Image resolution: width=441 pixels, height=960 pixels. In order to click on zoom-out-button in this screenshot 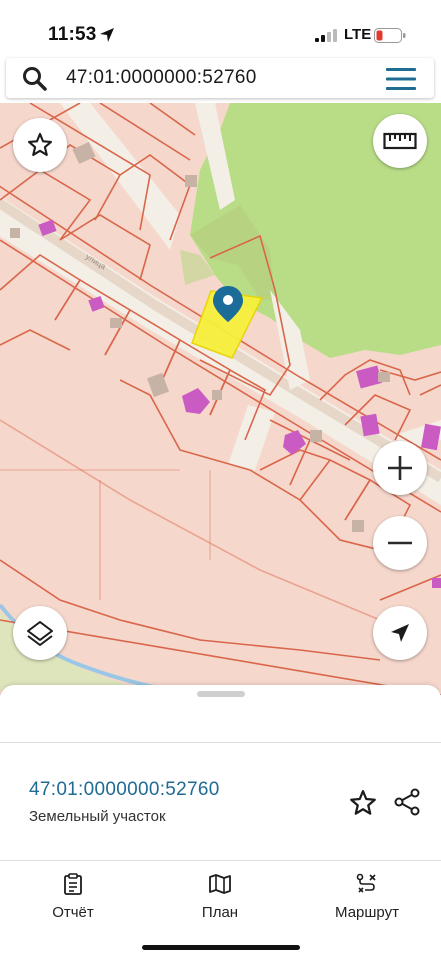, I will do `click(400, 543)`.